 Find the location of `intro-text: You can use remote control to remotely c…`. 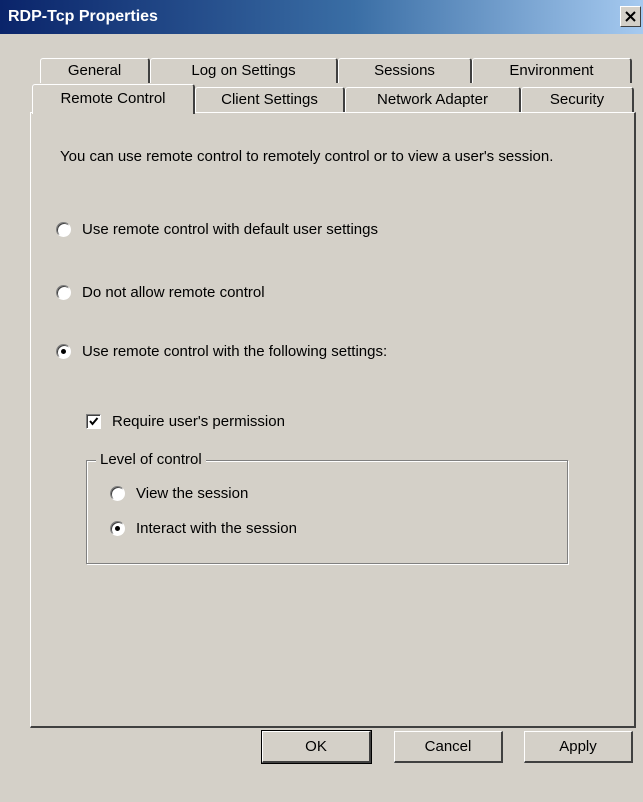

intro-text: You can use remote control to remotely c… is located at coordinates (307, 156).